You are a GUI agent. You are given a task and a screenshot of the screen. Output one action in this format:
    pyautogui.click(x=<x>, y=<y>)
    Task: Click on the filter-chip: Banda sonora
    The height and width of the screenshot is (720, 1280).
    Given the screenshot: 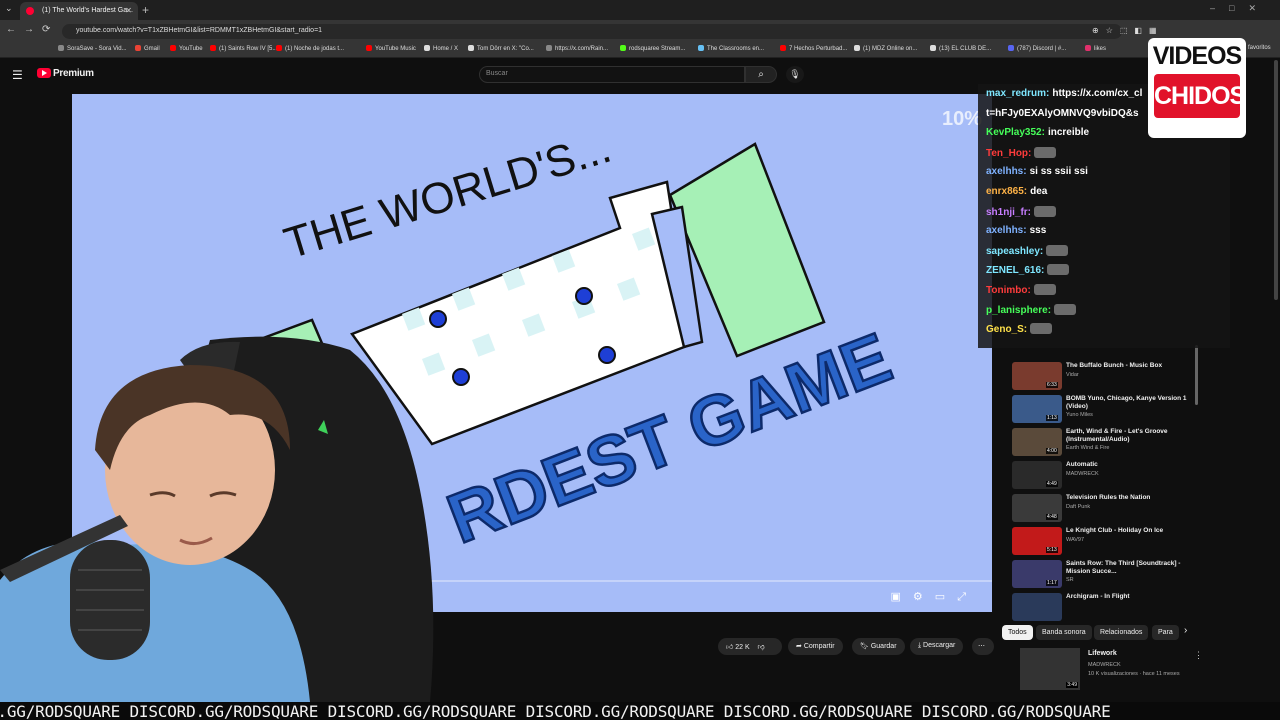 What is the action you would take?
    pyautogui.click(x=1064, y=632)
    